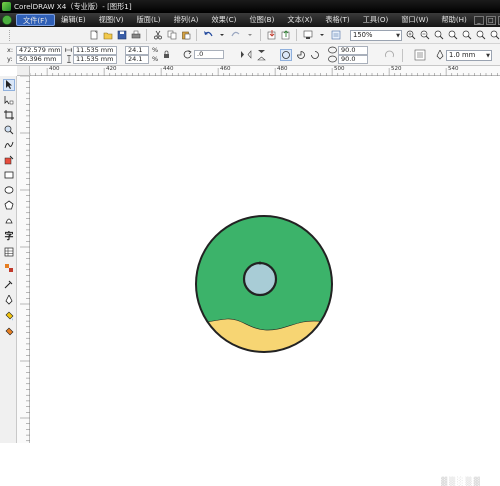 The image size is (500, 486). What do you see at coordinates (307, 35) in the screenshot?
I see `application-launcher-icon` at bounding box center [307, 35].